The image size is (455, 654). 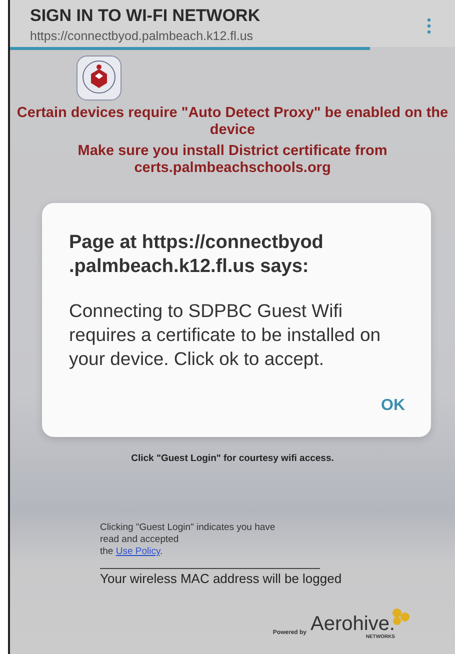 I want to click on use-policy-link: Use Policy, so click(x=138, y=551).